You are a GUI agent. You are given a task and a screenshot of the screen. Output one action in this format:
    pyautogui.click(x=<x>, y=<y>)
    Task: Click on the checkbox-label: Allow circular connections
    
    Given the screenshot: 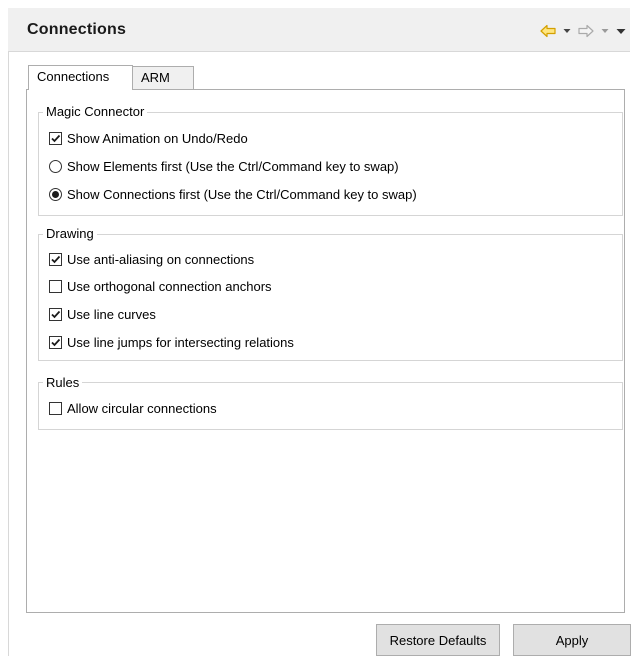 What is the action you would take?
    pyautogui.click(x=142, y=408)
    